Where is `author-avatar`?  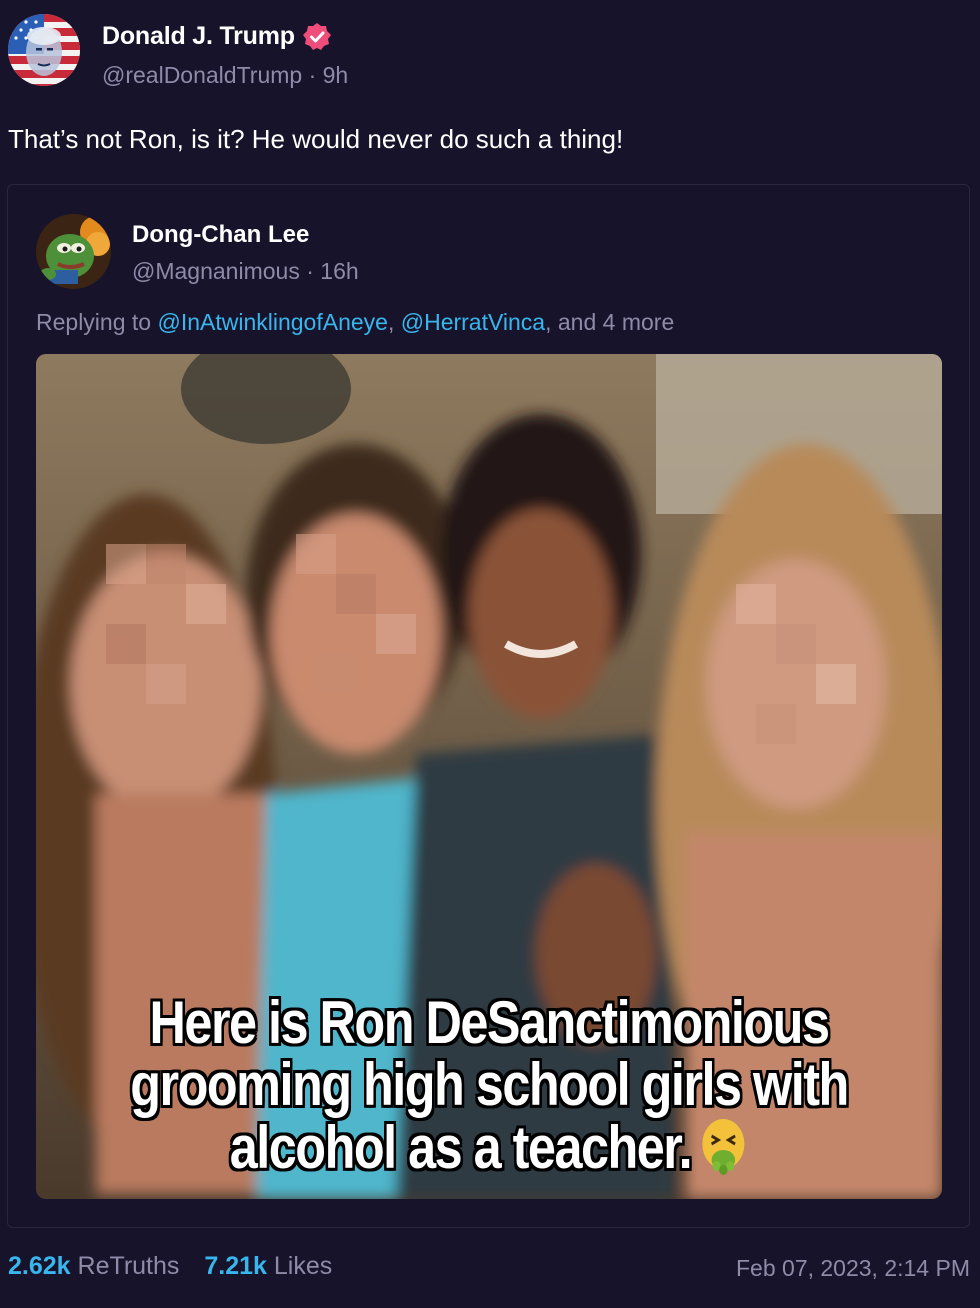
author-avatar is located at coordinates (44, 50).